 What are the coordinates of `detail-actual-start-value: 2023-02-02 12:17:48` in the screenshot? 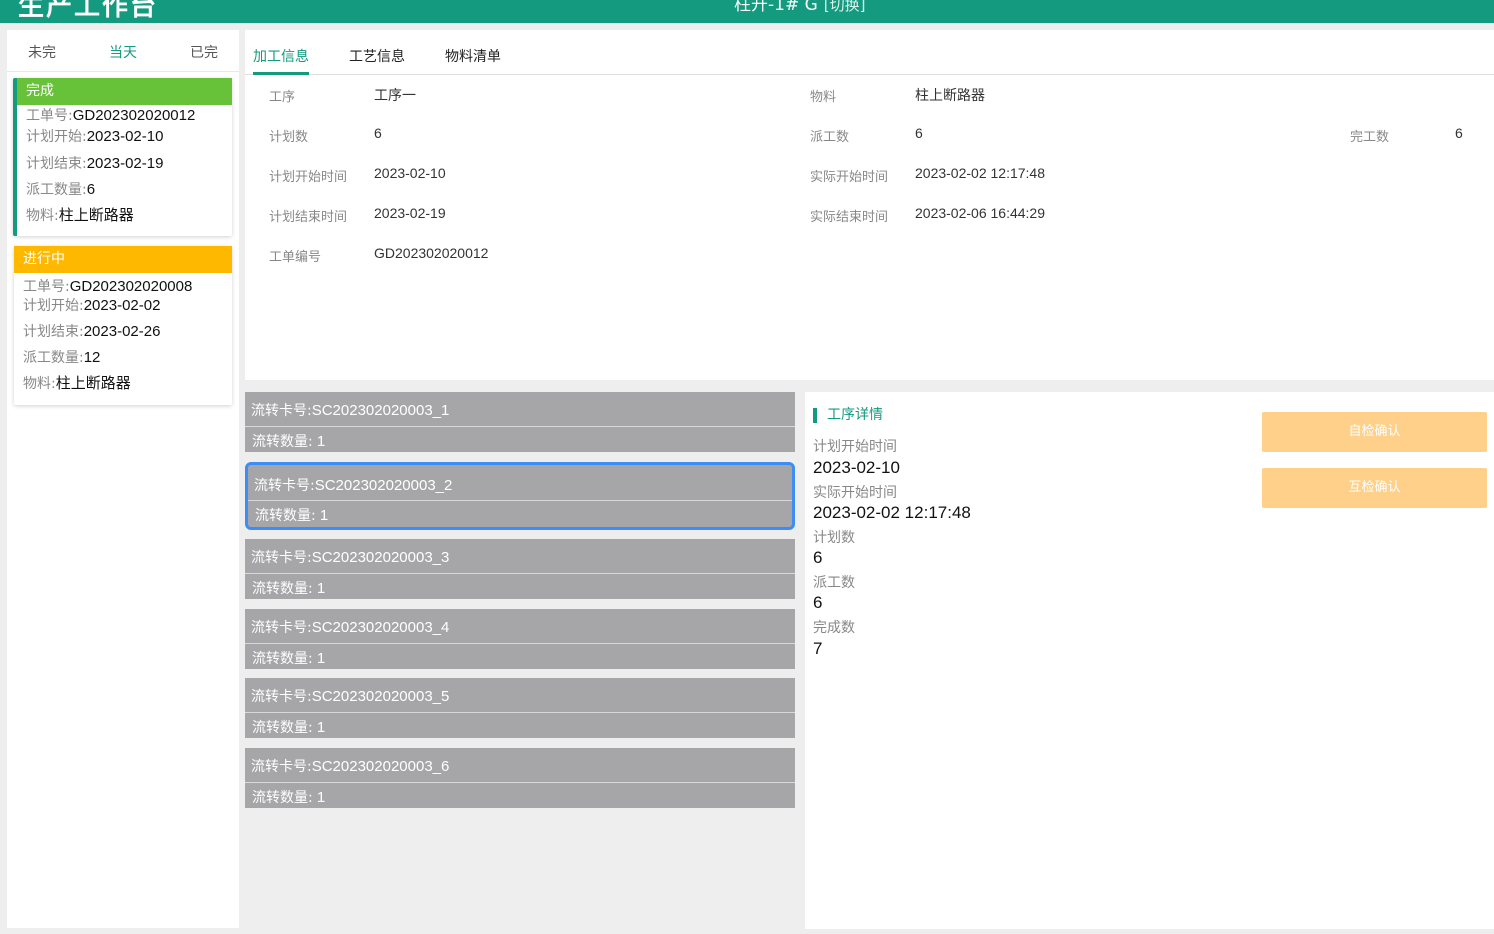 It's located at (892, 512).